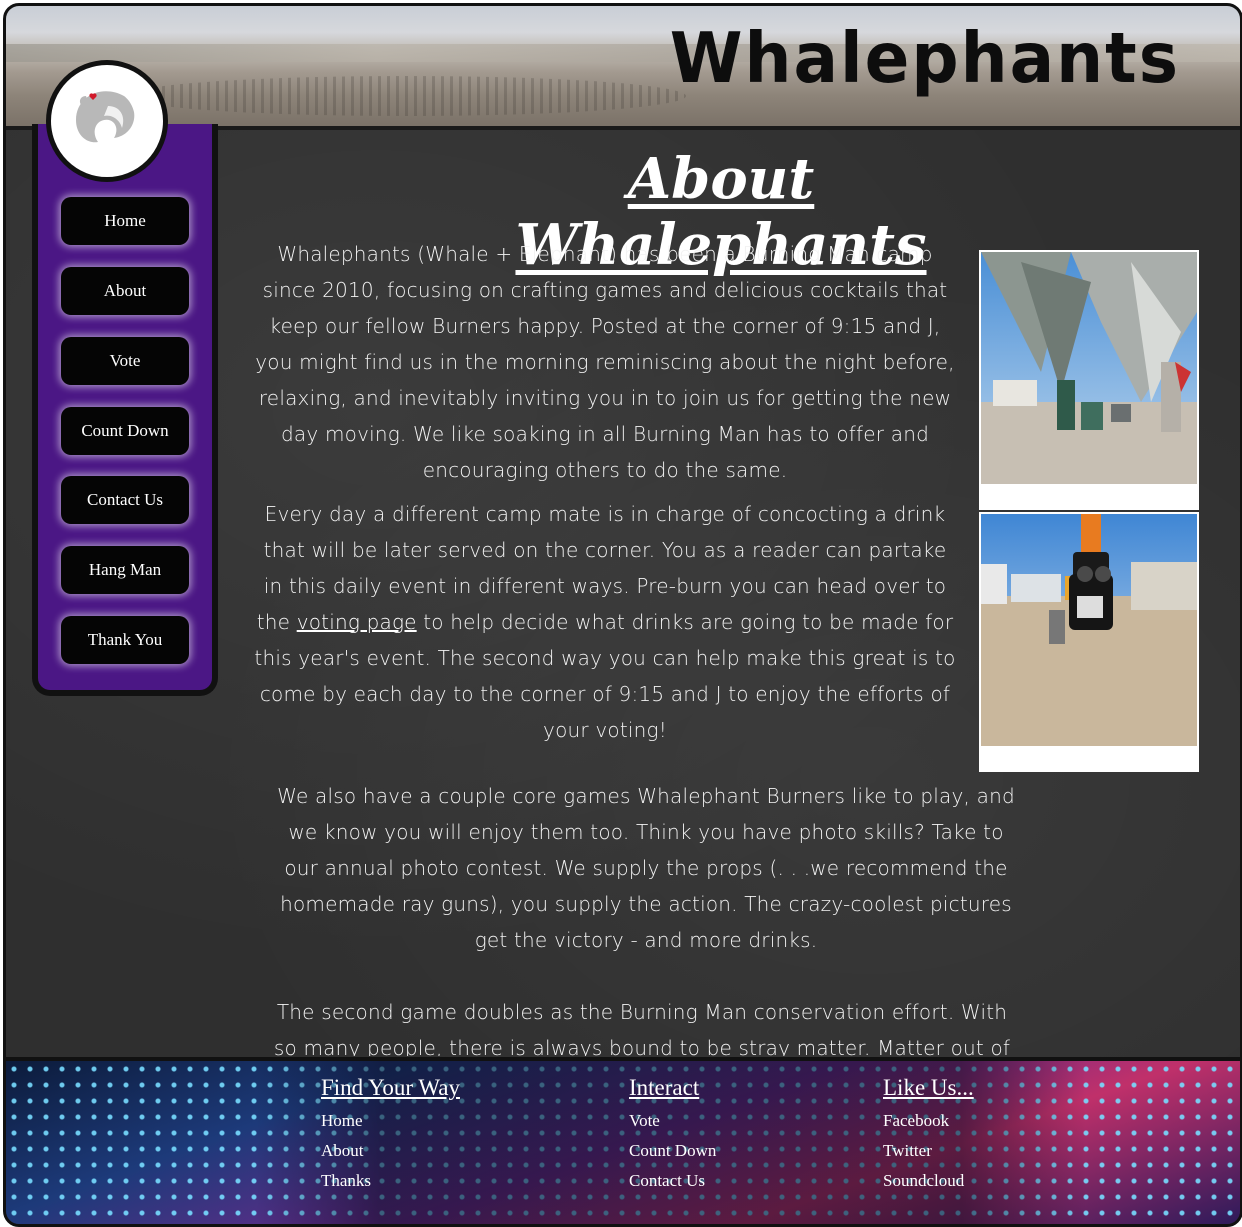 This screenshot has height=1227, width=1242. Describe the element at coordinates (105, 117) in the screenshot. I see `whalephant-logo-icon-graphic` at that location.